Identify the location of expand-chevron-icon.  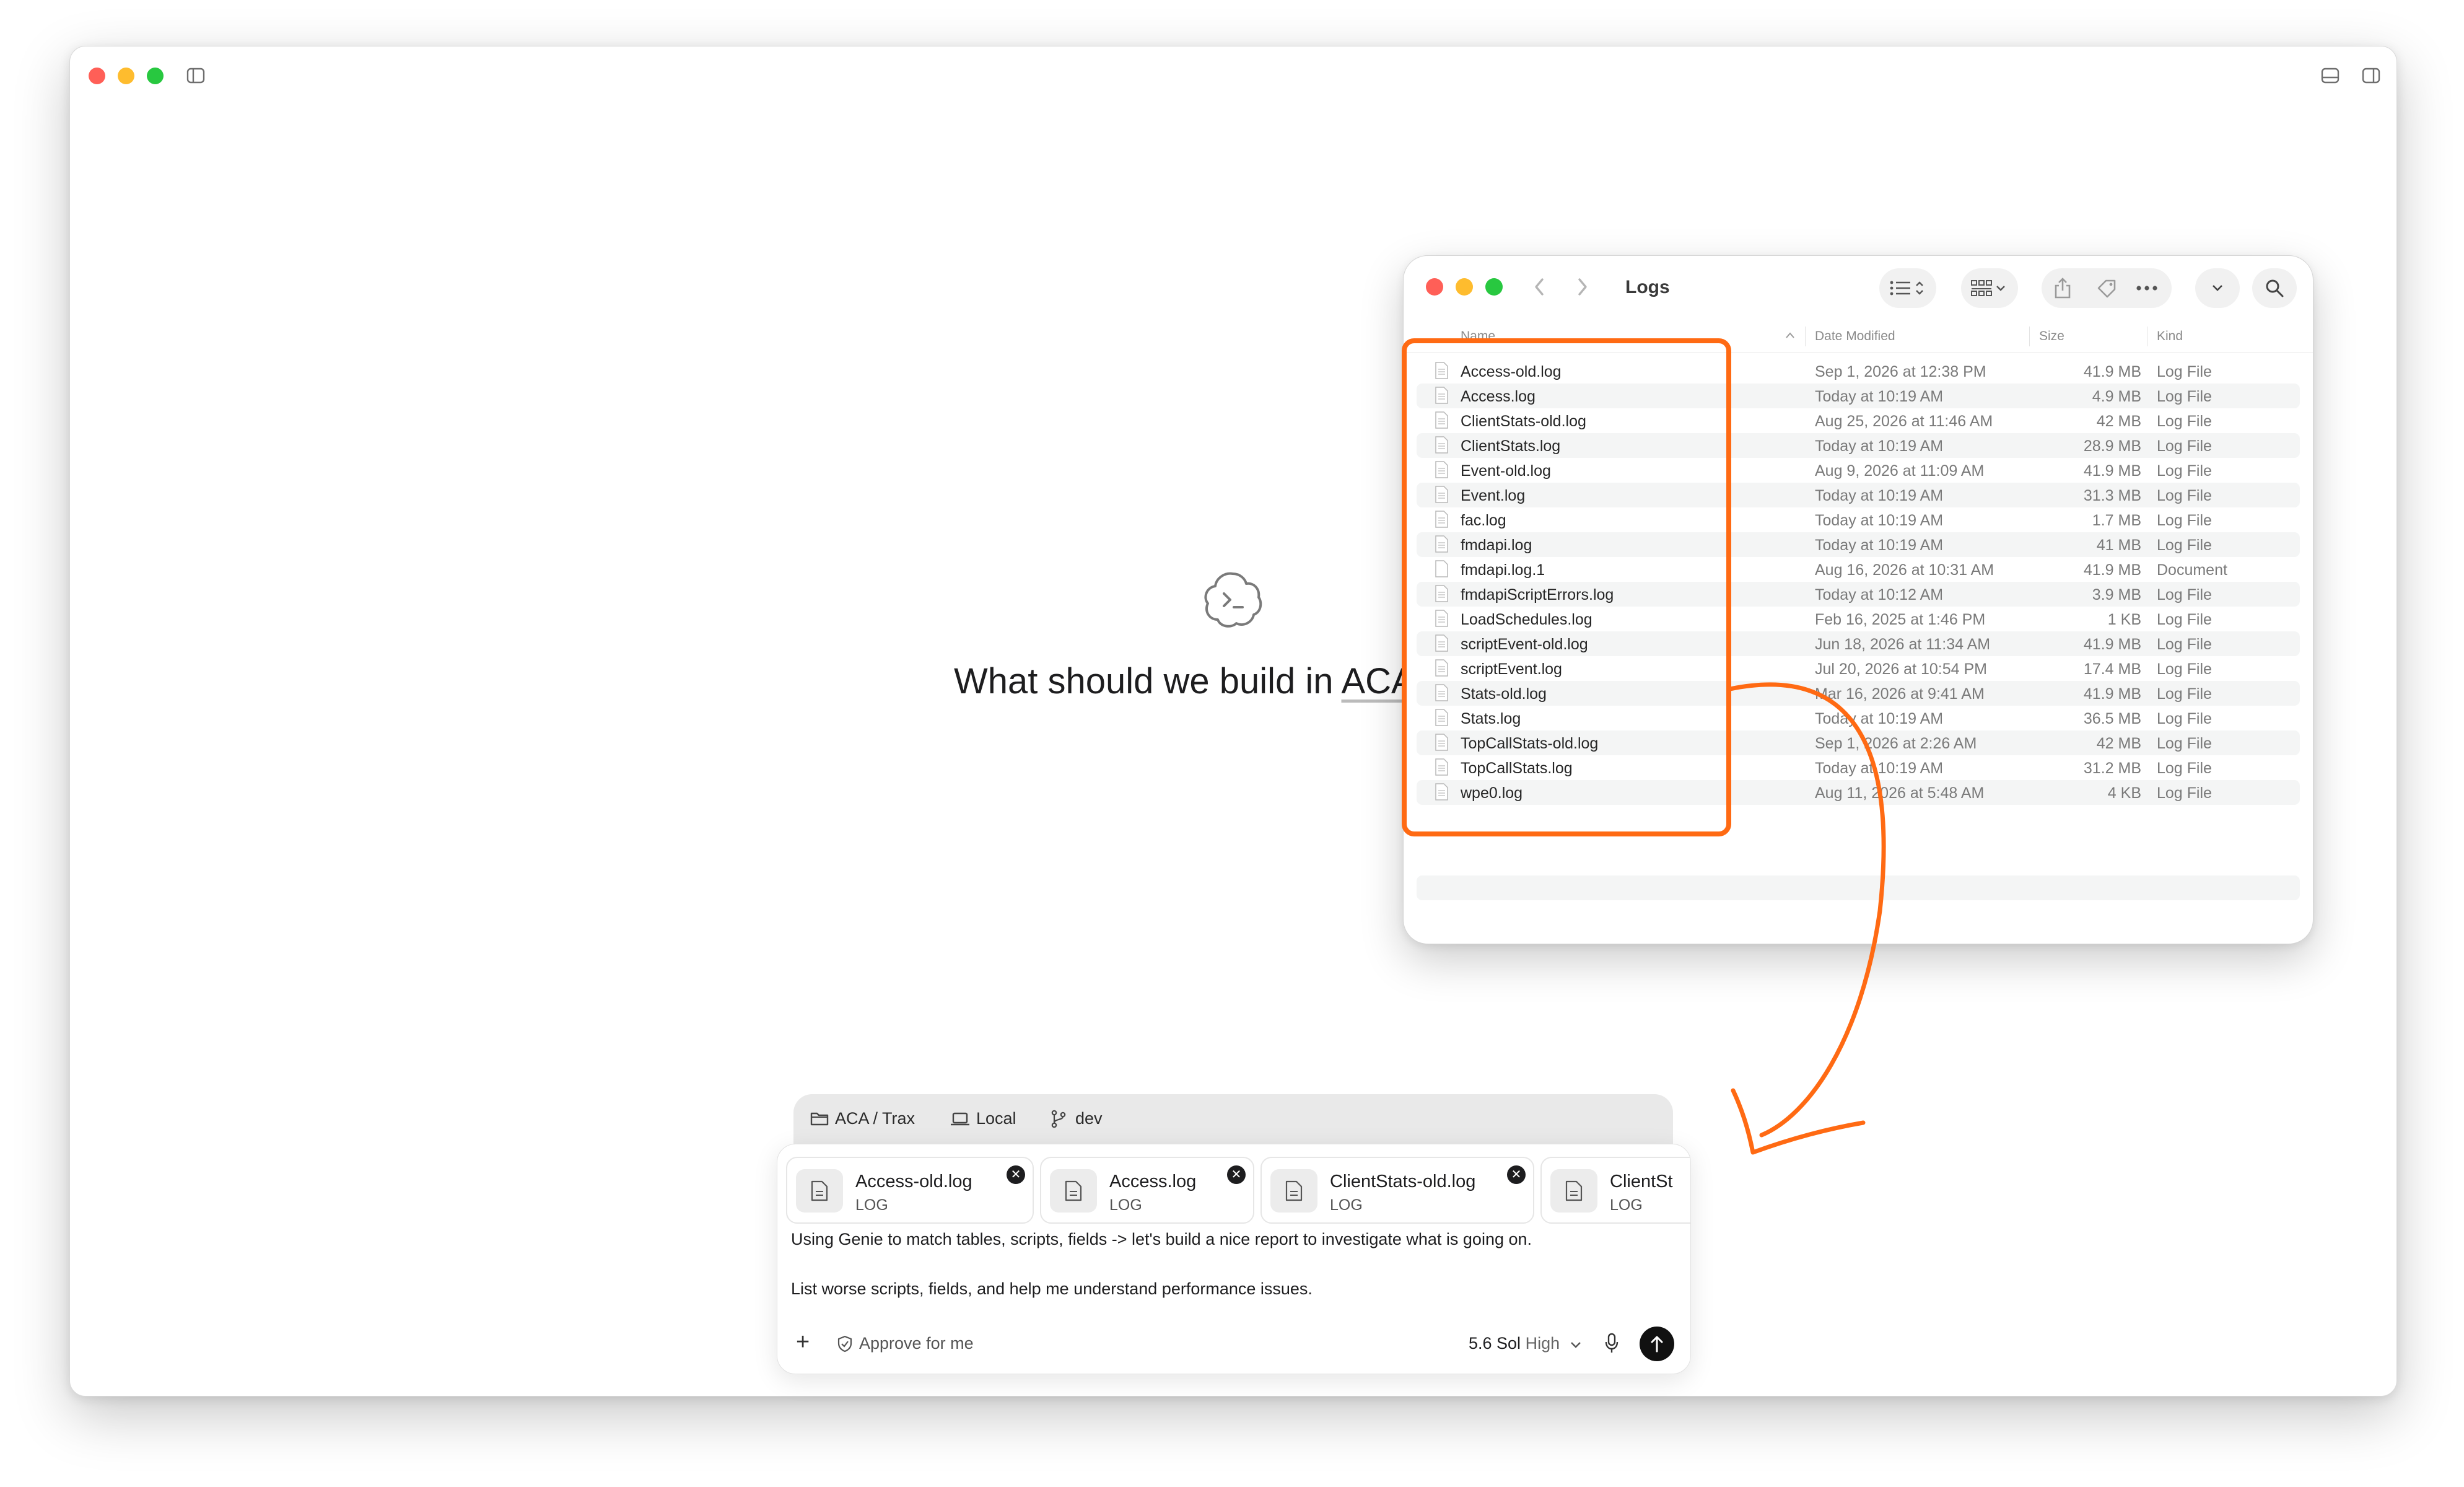
(2217, 288).